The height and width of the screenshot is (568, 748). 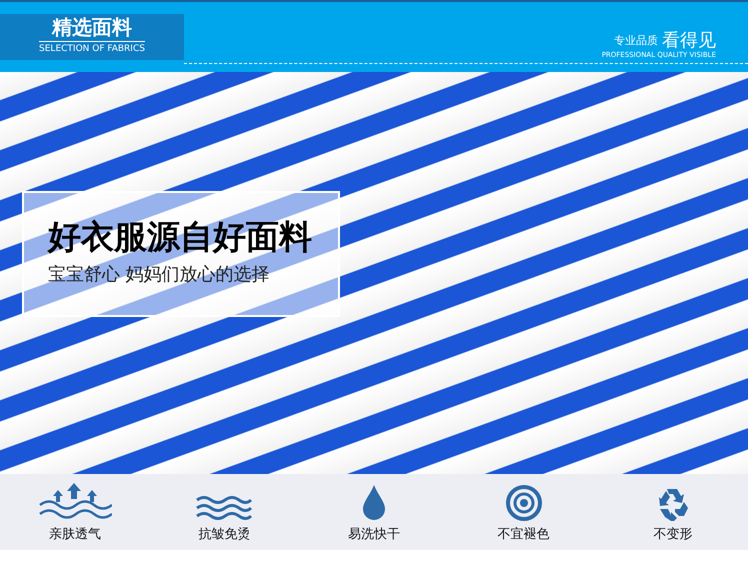 I want to click on tagline-large: 看得见, so click(x=689, y=41).